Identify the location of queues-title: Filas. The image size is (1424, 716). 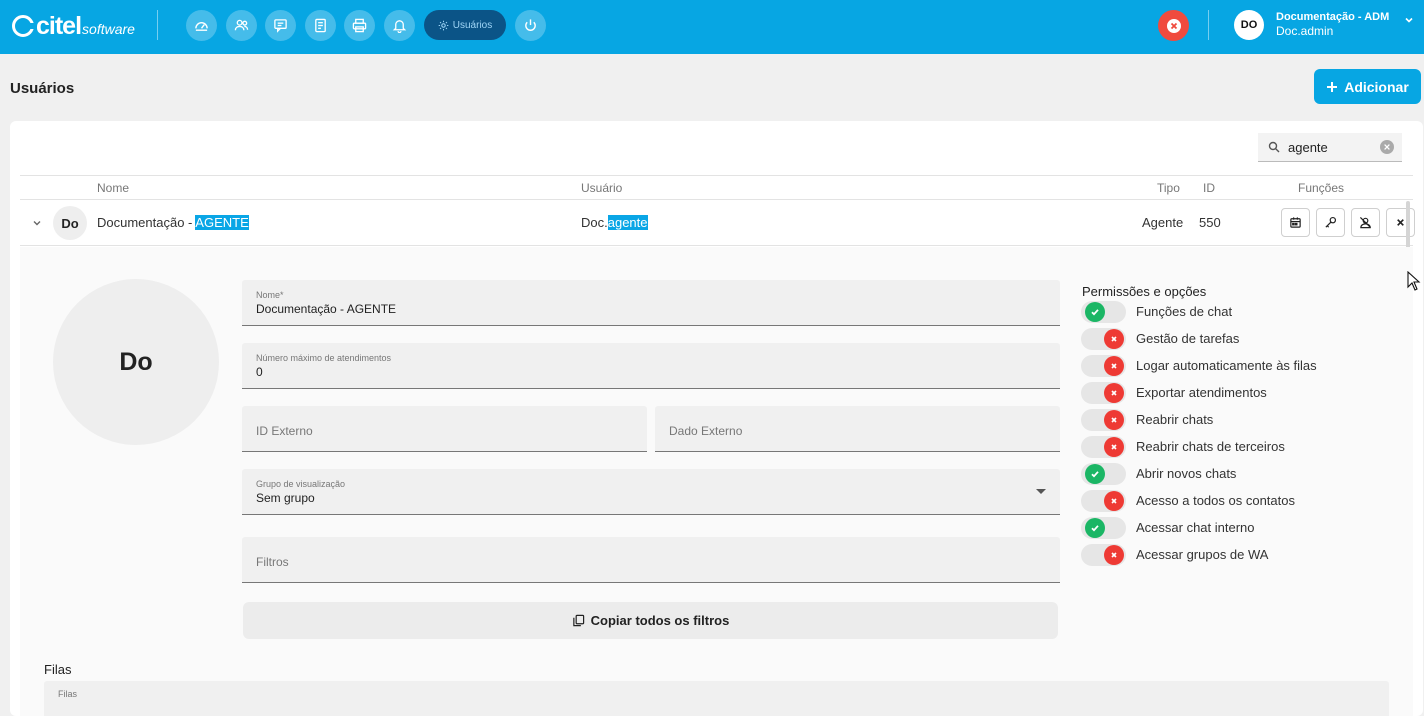
(58, 669).